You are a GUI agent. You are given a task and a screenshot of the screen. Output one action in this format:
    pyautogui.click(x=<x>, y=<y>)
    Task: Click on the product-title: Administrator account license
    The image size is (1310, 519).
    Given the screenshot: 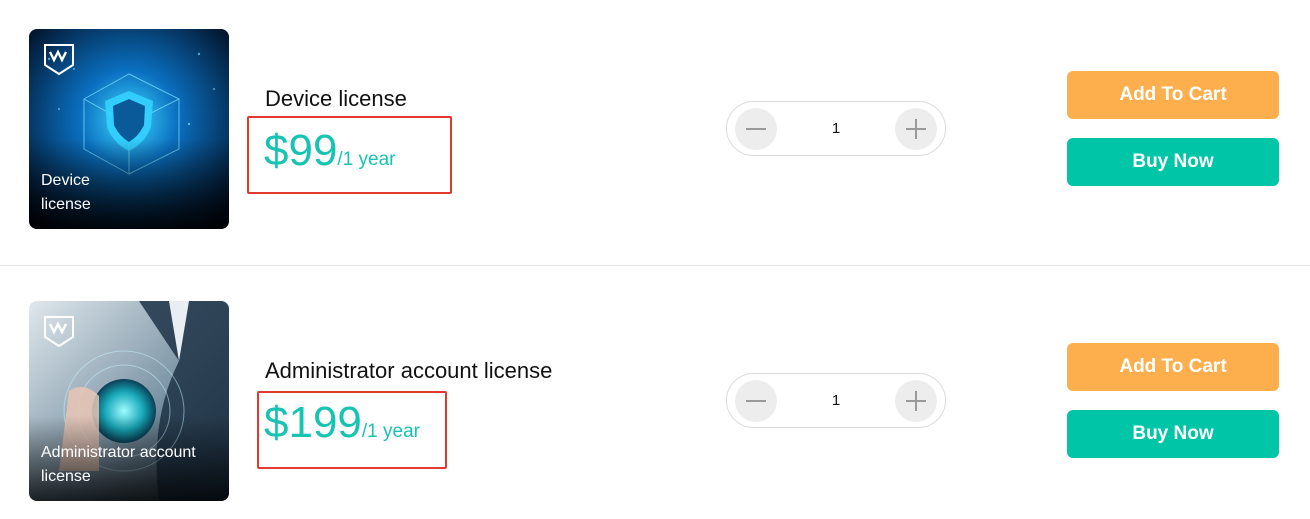 What is the action you would take?
    pyautogui.click(x=409, y=370)
    